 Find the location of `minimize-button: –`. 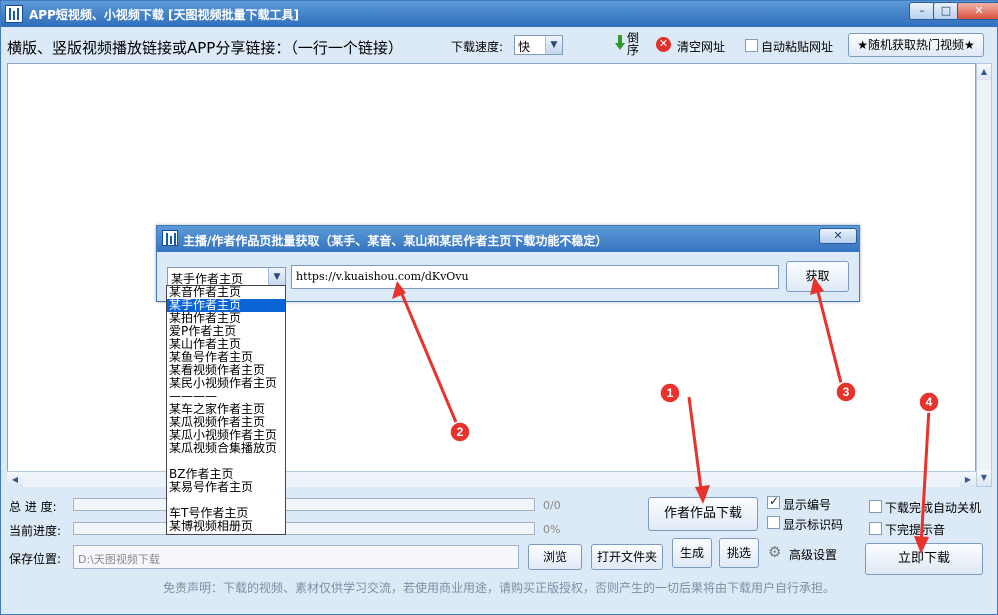

minimize-button: – is located at coordinates (922, 11).